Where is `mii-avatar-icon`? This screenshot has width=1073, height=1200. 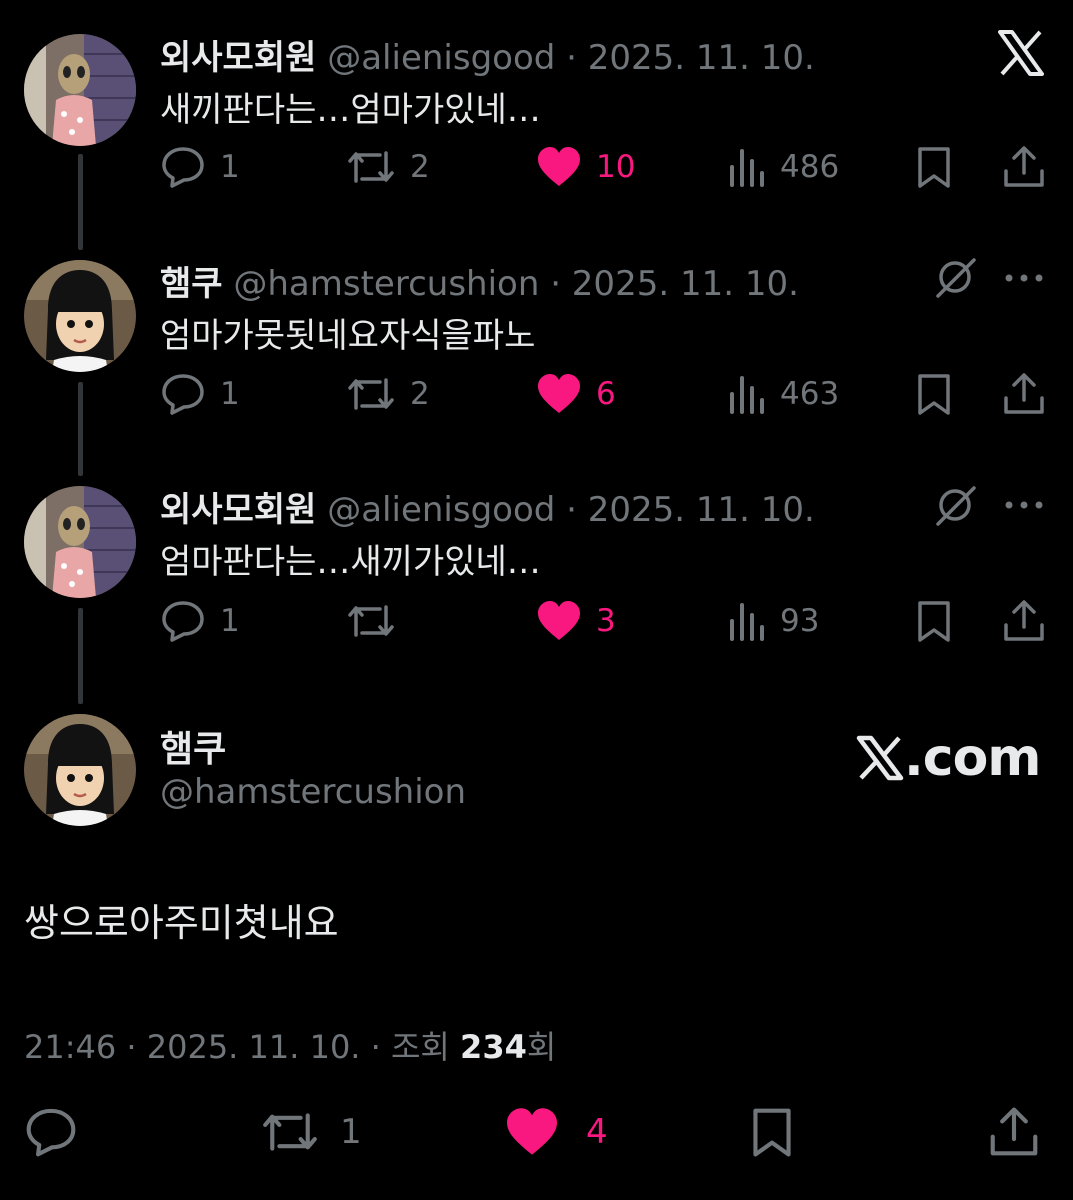
mii-avatar-icon is located at coordinates (80, 770).